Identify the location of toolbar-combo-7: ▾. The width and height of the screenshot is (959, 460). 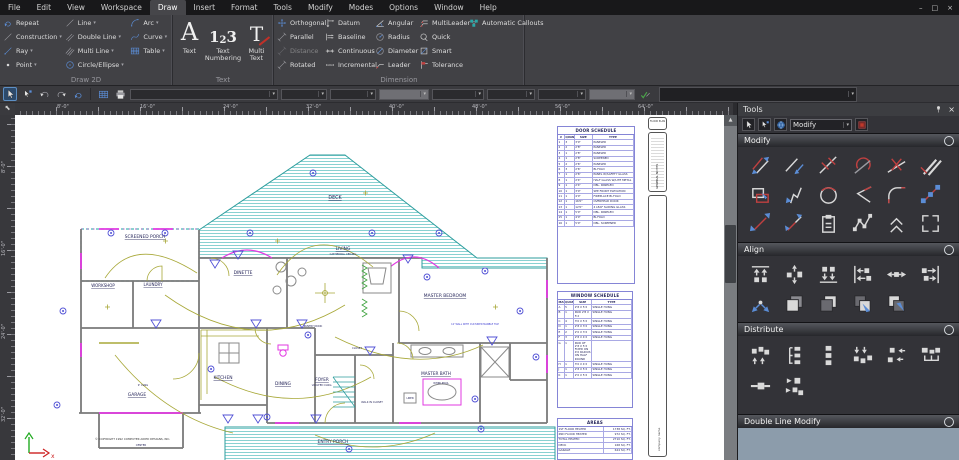
(612, 94).